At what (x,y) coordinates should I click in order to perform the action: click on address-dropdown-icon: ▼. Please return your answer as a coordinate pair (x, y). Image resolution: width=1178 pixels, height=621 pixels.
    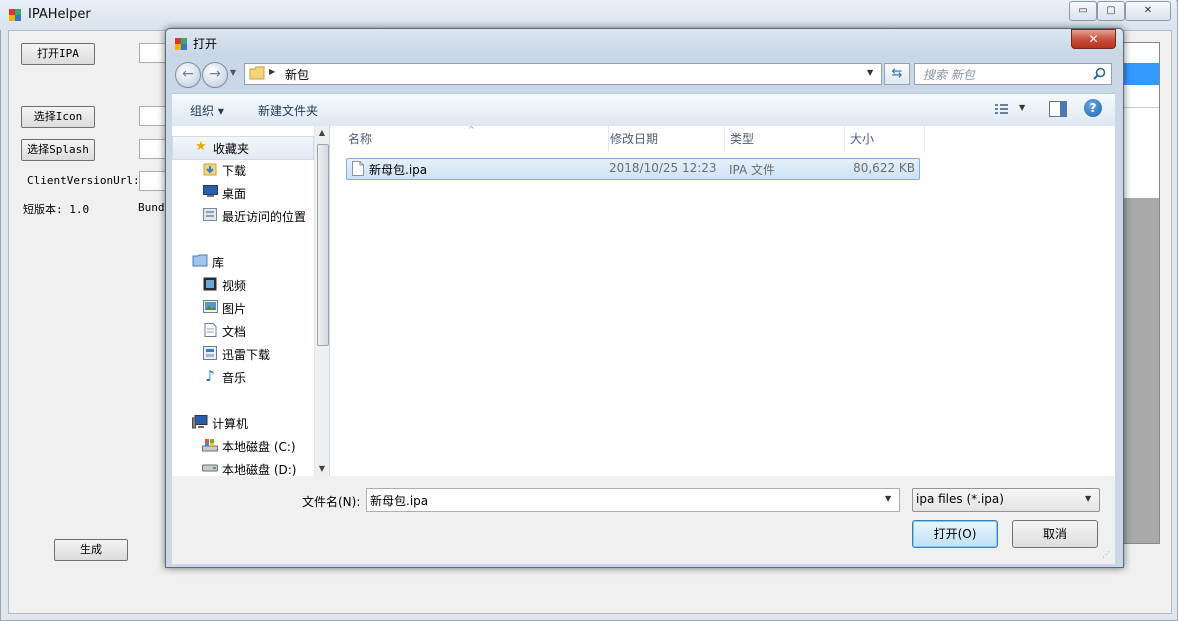
    Looking at the image, I should click on (870, 72).